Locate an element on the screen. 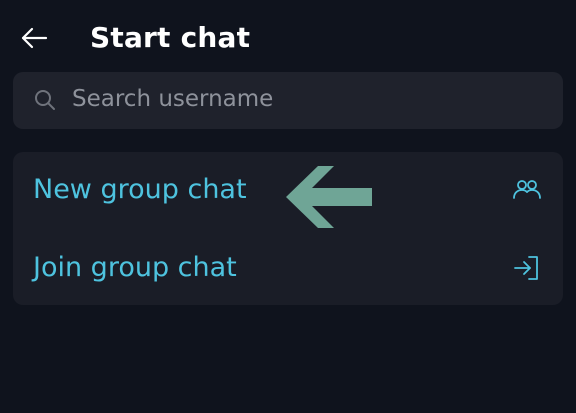 The width and height of the screenshot is (576, 413). search-icon is located at coordinates (45, 100).